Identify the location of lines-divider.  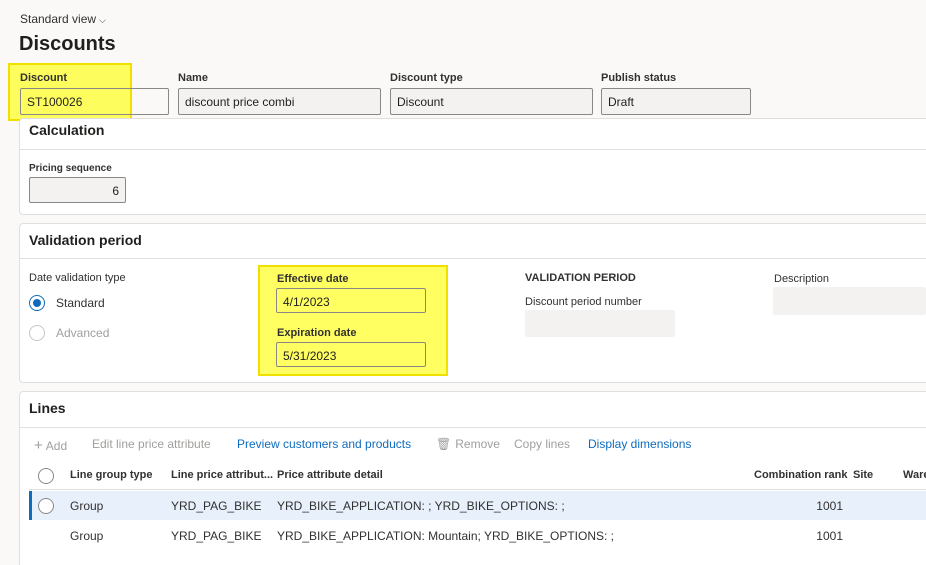
(472, 427).